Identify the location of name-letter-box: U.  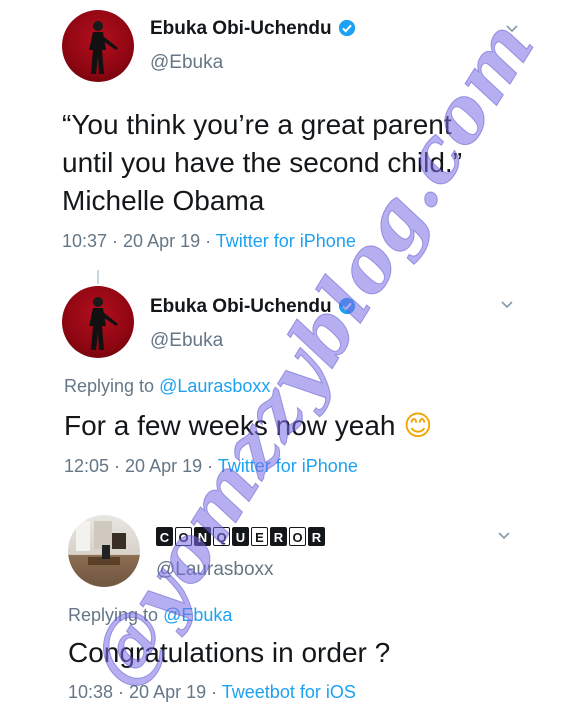
(240, 536).